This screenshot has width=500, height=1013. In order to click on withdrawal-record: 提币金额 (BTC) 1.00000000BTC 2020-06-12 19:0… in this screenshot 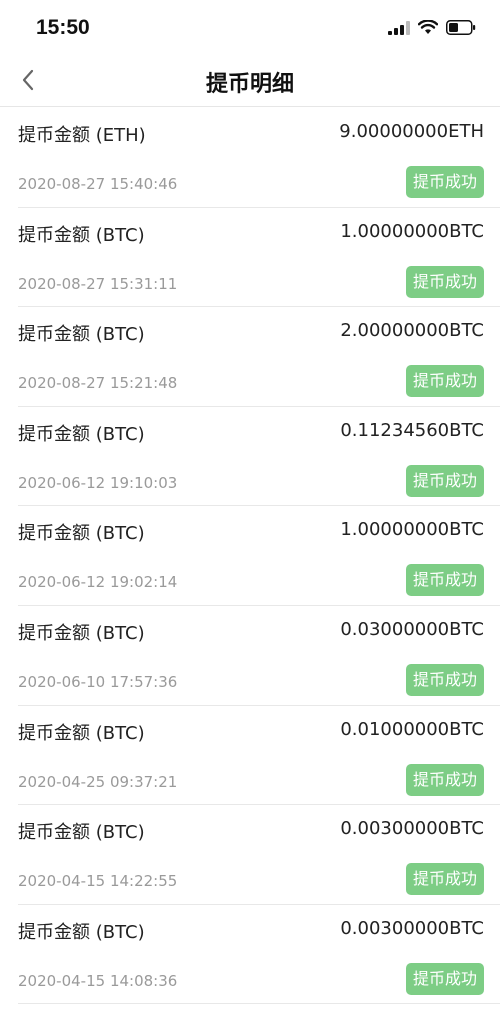, I will do `click(259, 556)`.